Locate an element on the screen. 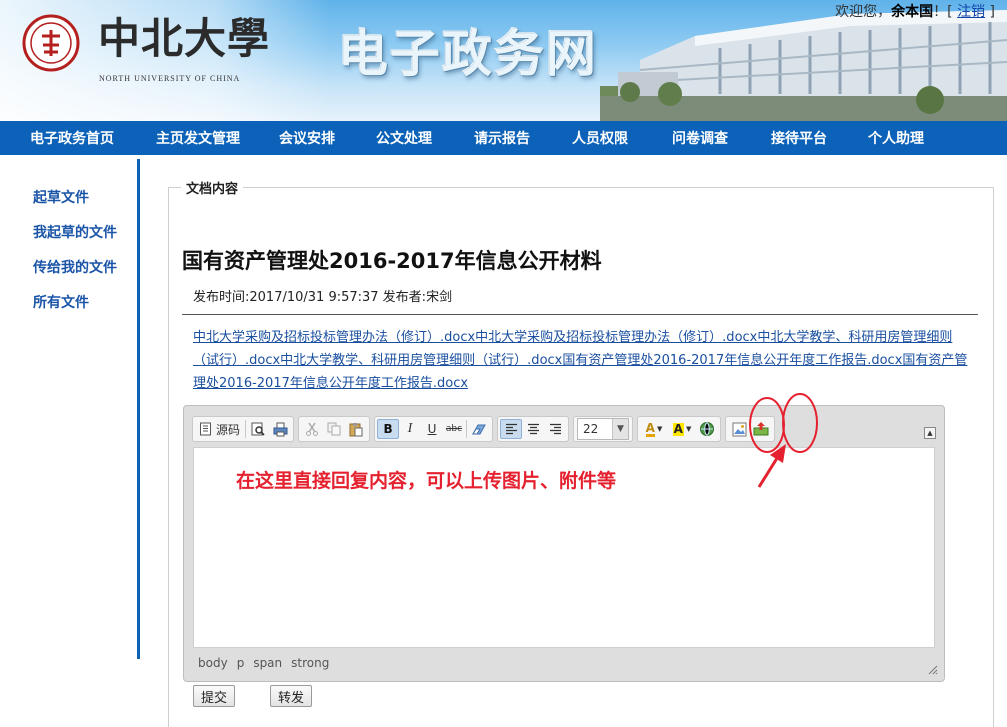 This screenshot has height=727, width=1007. copy-icon is located at coordinates (334, 429).